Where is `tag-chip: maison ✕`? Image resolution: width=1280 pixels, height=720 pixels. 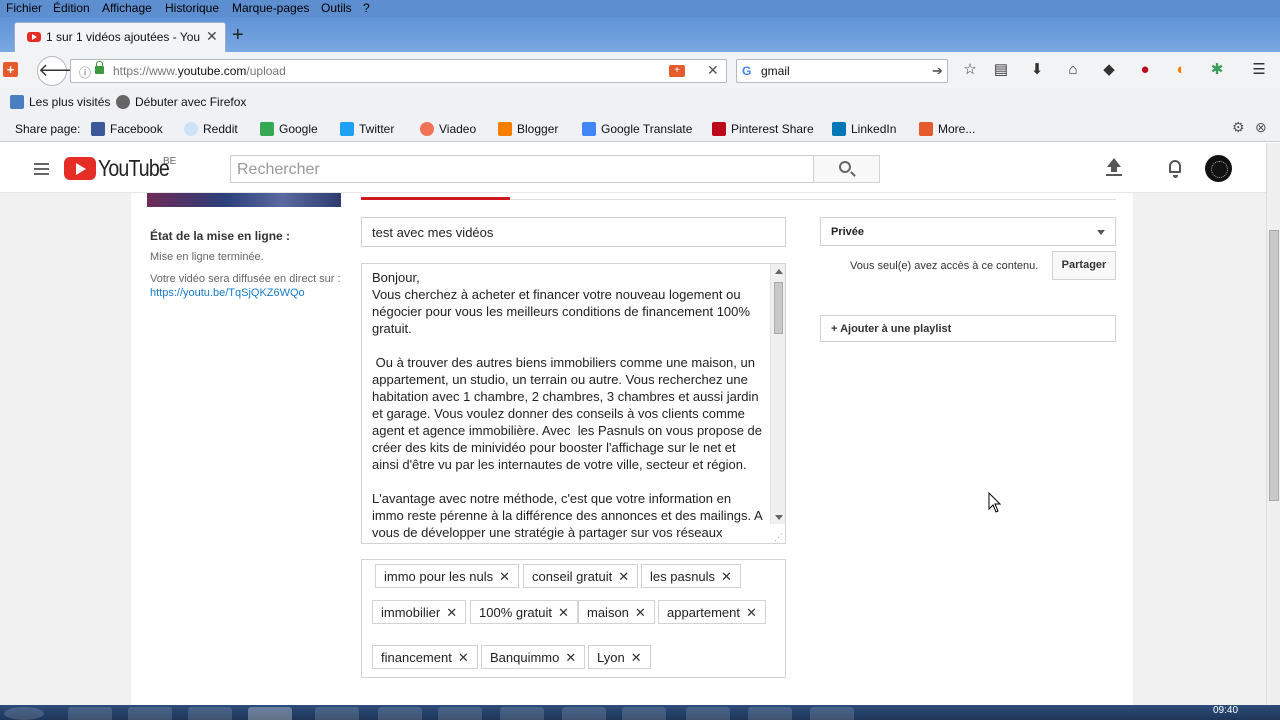 tag-chip: maison ✕ is located at coordinates (616, 612).